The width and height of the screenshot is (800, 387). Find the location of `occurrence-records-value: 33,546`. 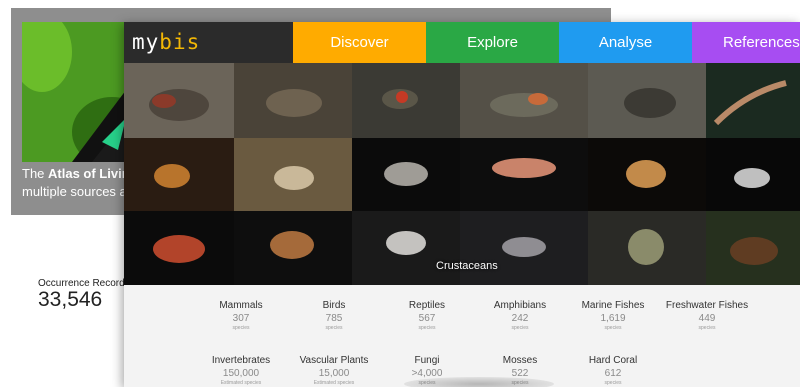

occurrence-records-value: 33,546 is located at coordinates (70, 299).